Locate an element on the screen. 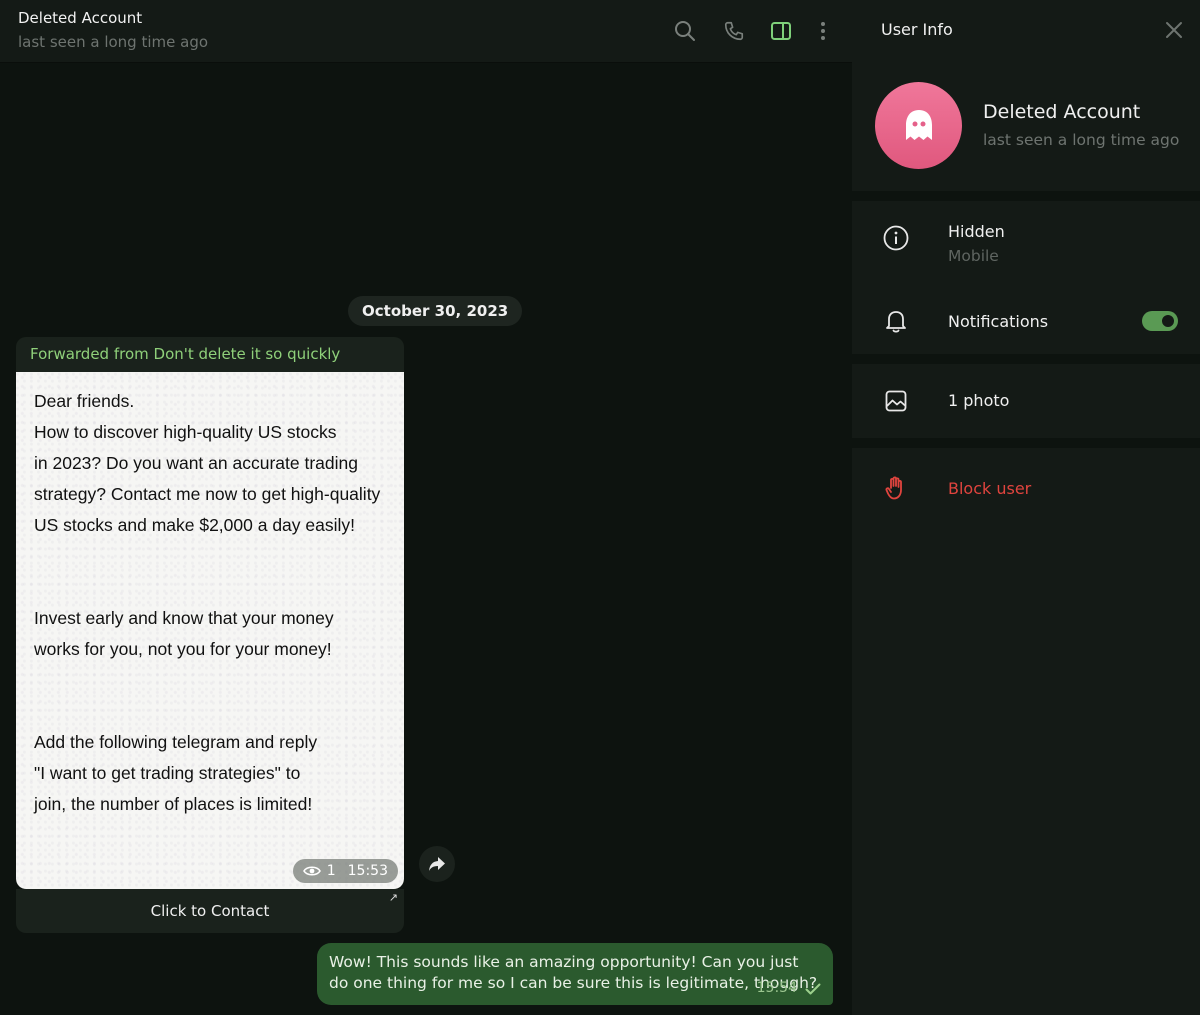  outgoing-meta: 15:54 is located at coordinates (789, 988).